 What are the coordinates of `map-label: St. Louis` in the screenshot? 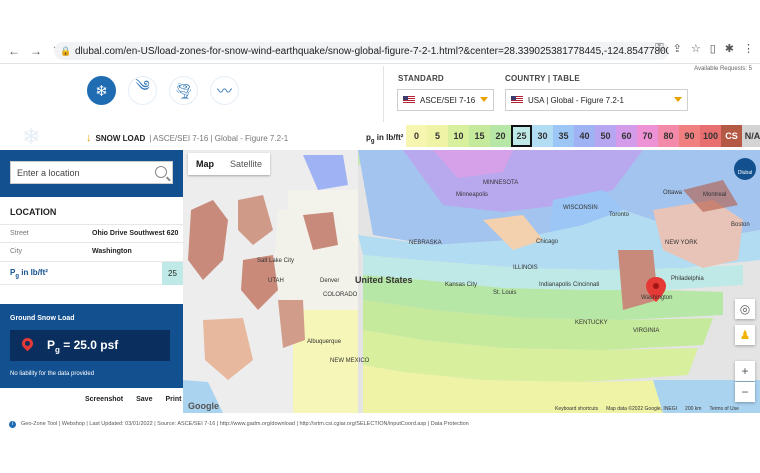 It's located at (505, 293).